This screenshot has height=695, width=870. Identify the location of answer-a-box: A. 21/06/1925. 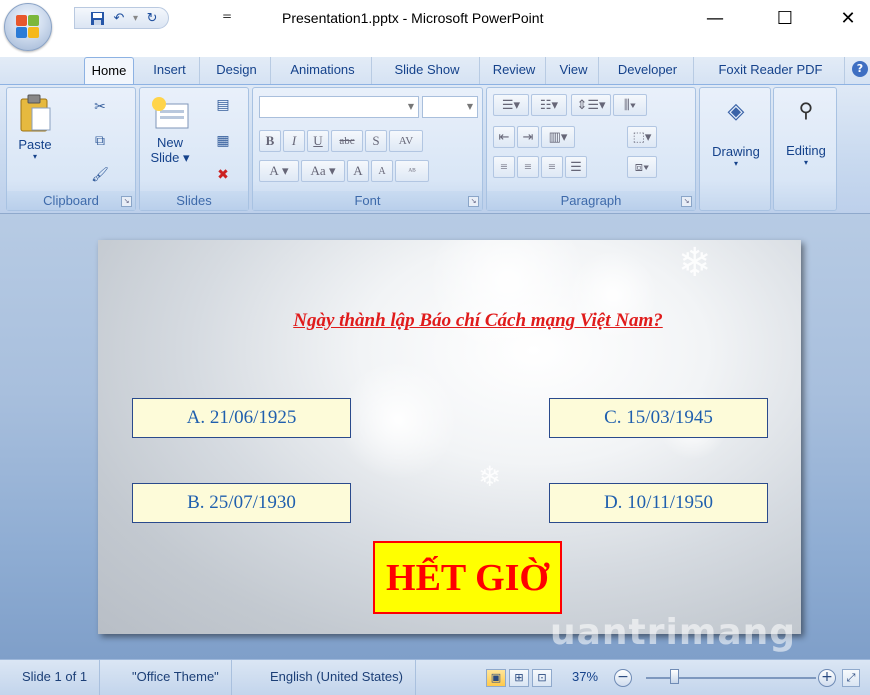
(241, 418).